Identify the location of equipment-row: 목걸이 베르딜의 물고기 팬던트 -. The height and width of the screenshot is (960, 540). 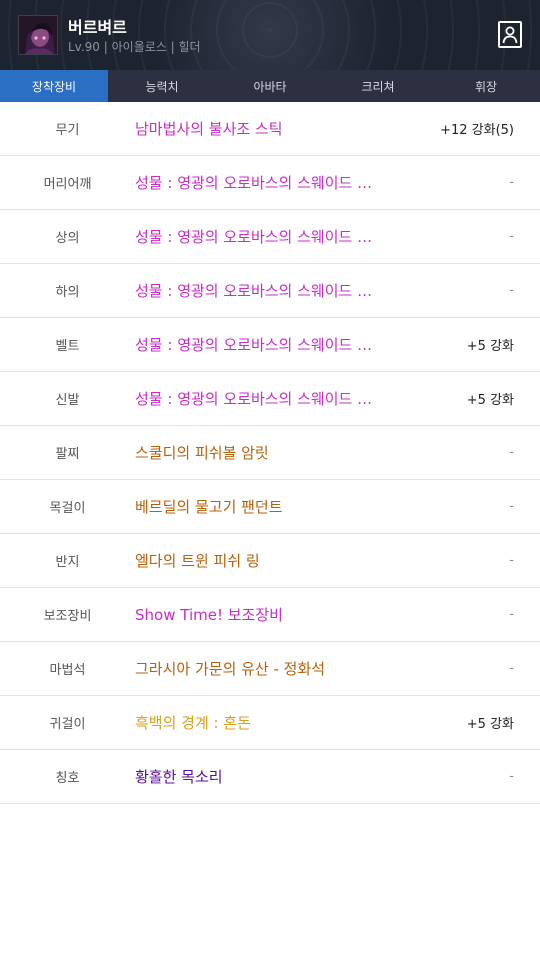
(270, 507).